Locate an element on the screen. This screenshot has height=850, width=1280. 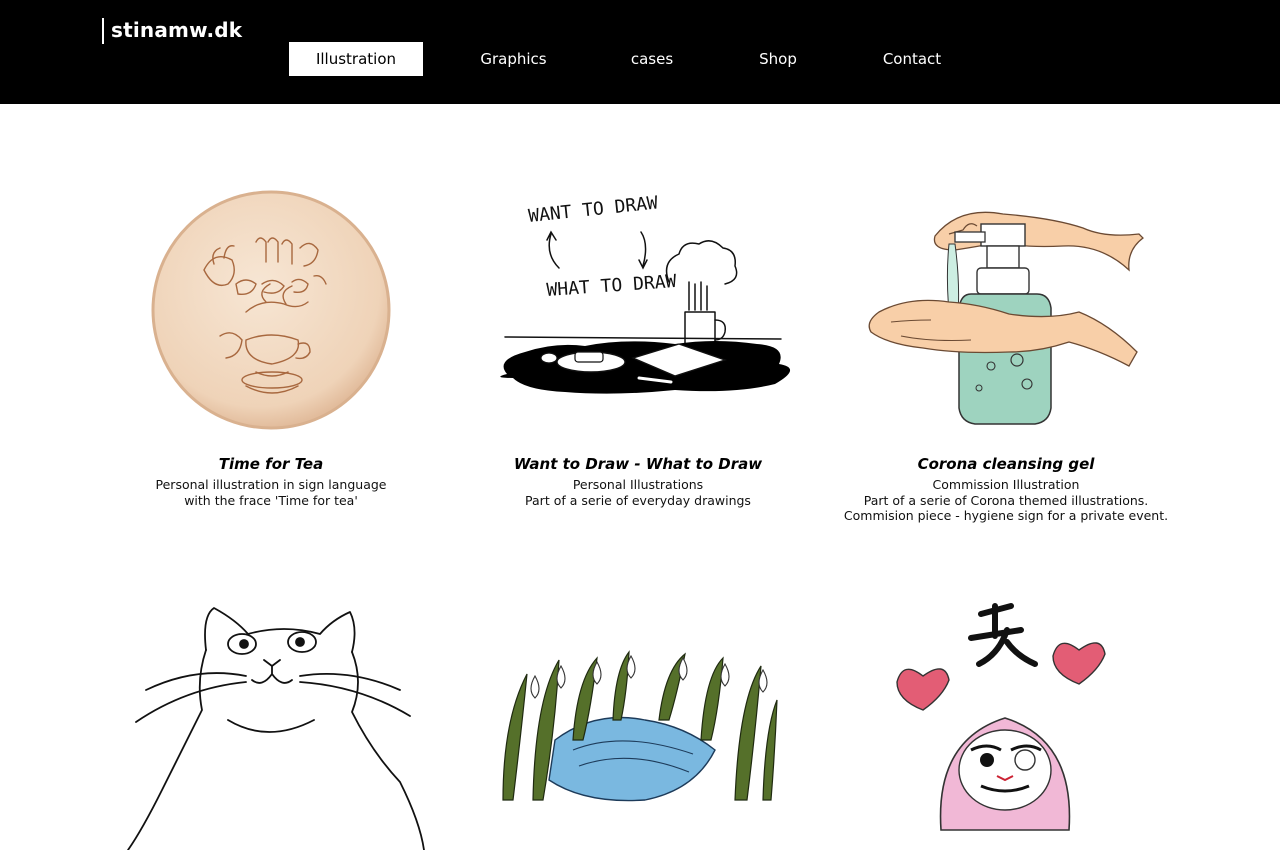
daruma-illustration is located at coordinates (1006, 720).